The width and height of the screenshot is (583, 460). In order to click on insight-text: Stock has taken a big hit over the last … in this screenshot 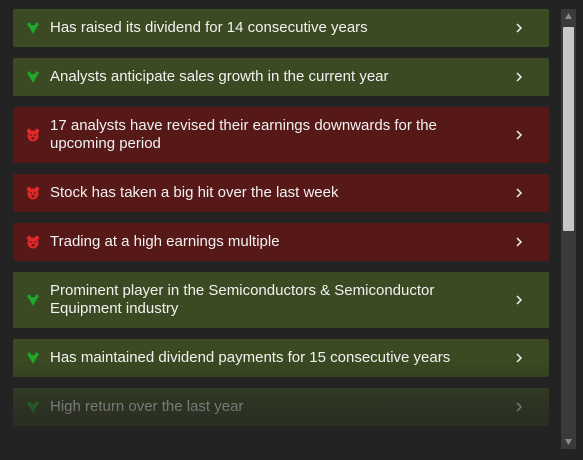, I will do `click(194, 192)`.